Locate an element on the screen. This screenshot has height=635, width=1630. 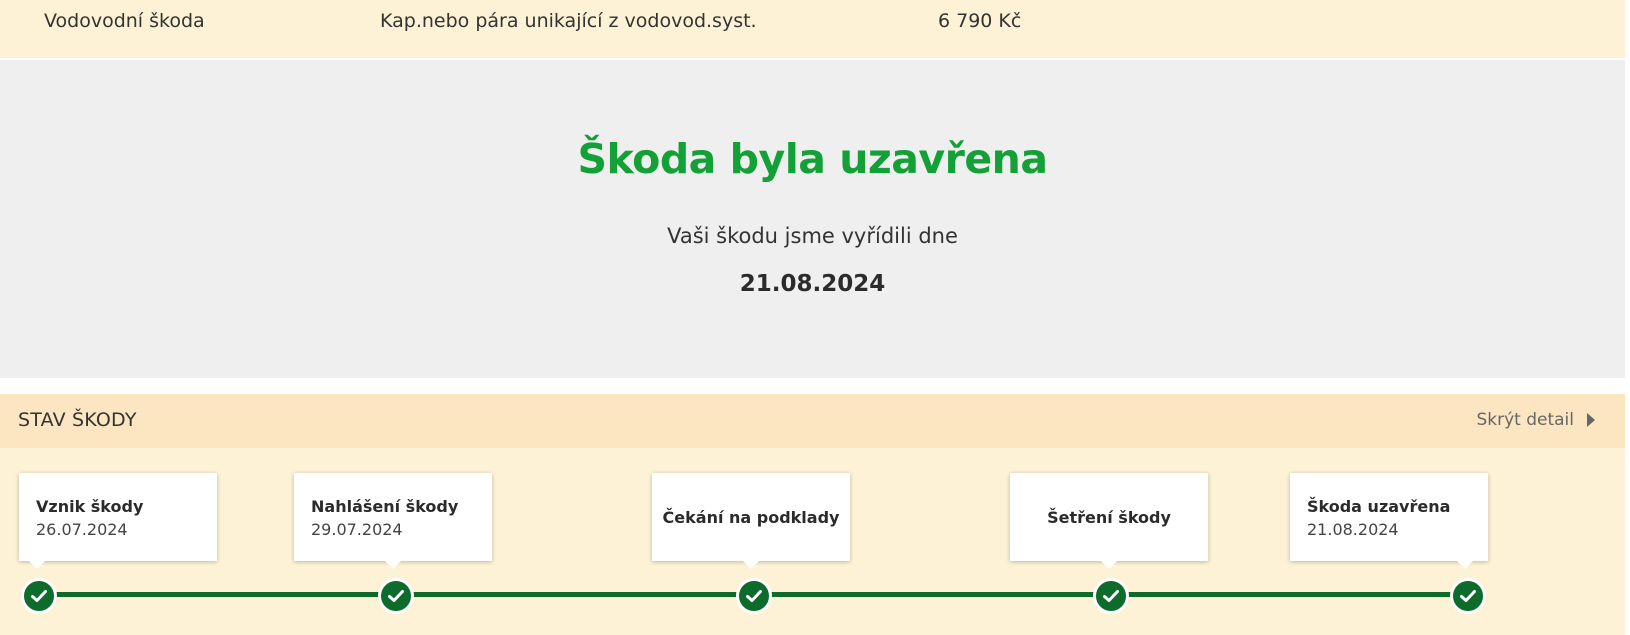
step-name: Čekání na podklady is located at coordinates (751, 517).